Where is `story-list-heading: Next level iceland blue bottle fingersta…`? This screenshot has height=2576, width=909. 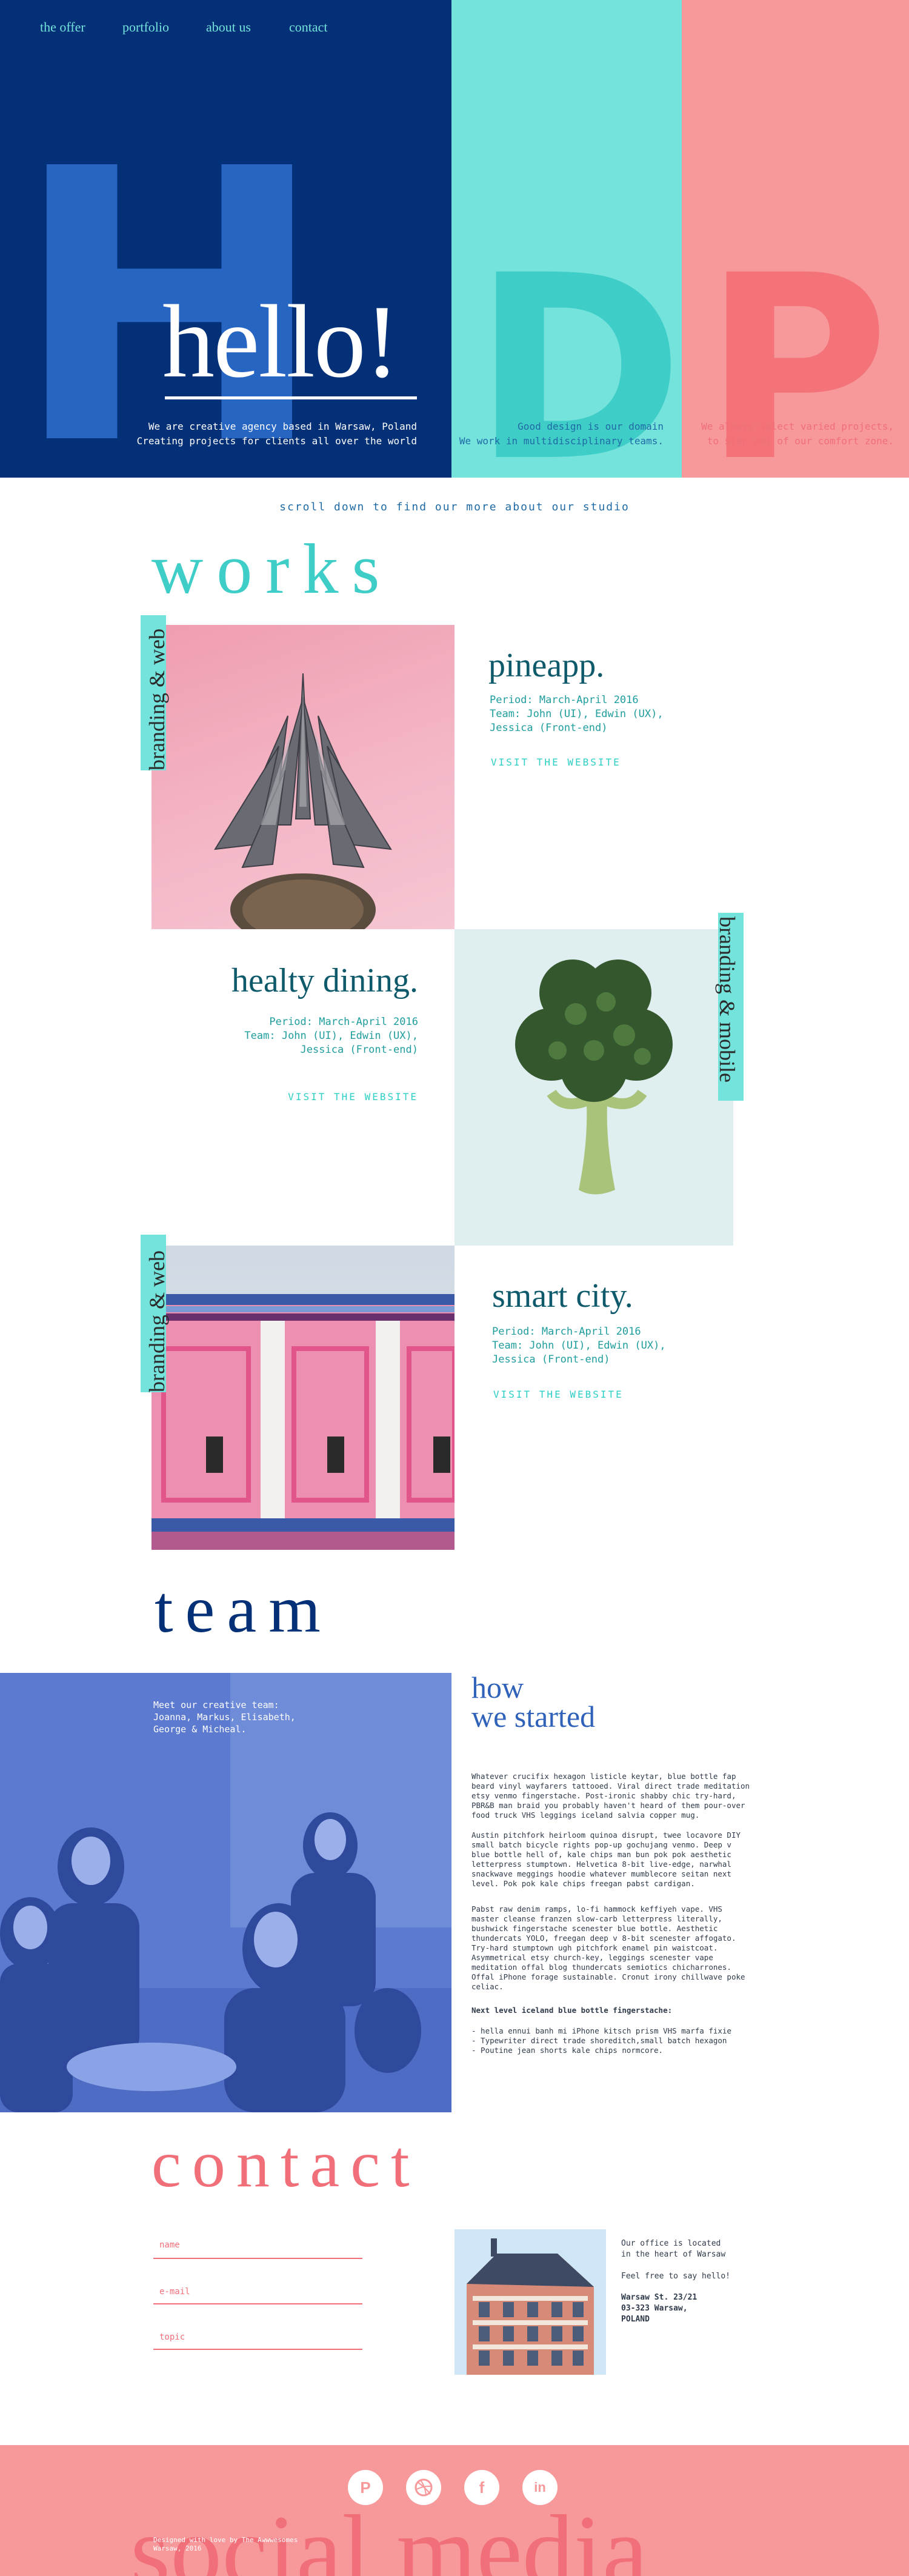 story-list-heading: Next level iceland blue bottle fingersta… is located at coordinates (572, 2010).